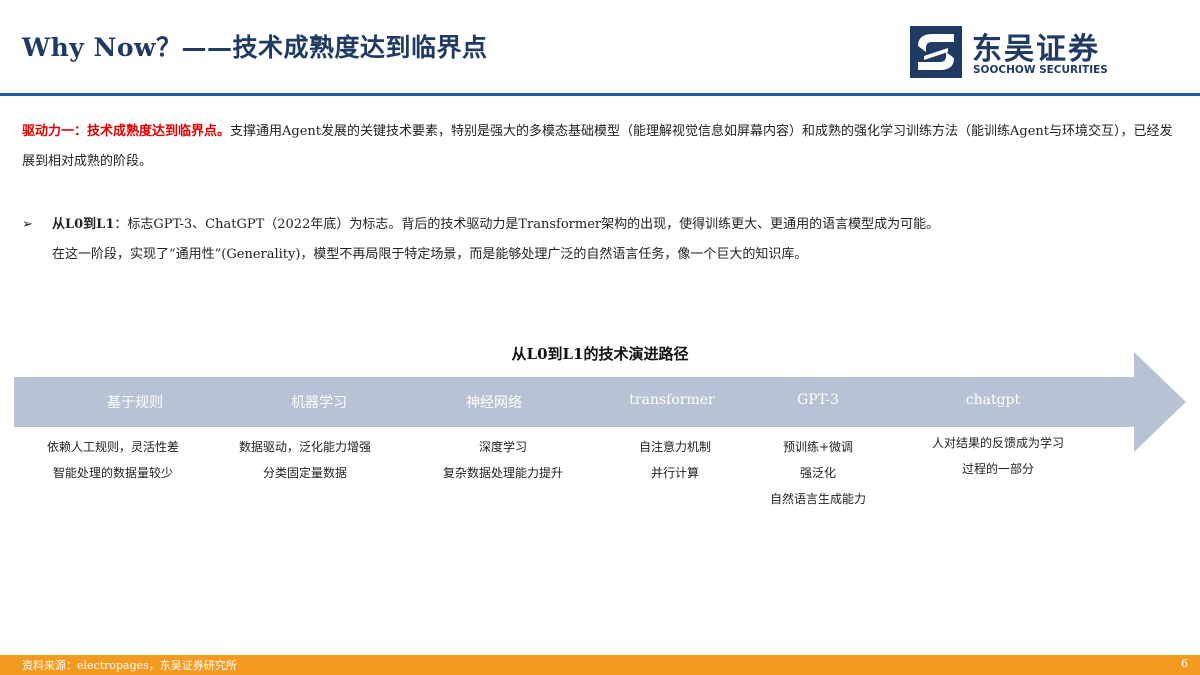 This screenshot has width=1200, height=675. What do you see at coordinates (672, 400) in the screenshot?
I see `stage-label: transformer` at bounding box center [672, 400].